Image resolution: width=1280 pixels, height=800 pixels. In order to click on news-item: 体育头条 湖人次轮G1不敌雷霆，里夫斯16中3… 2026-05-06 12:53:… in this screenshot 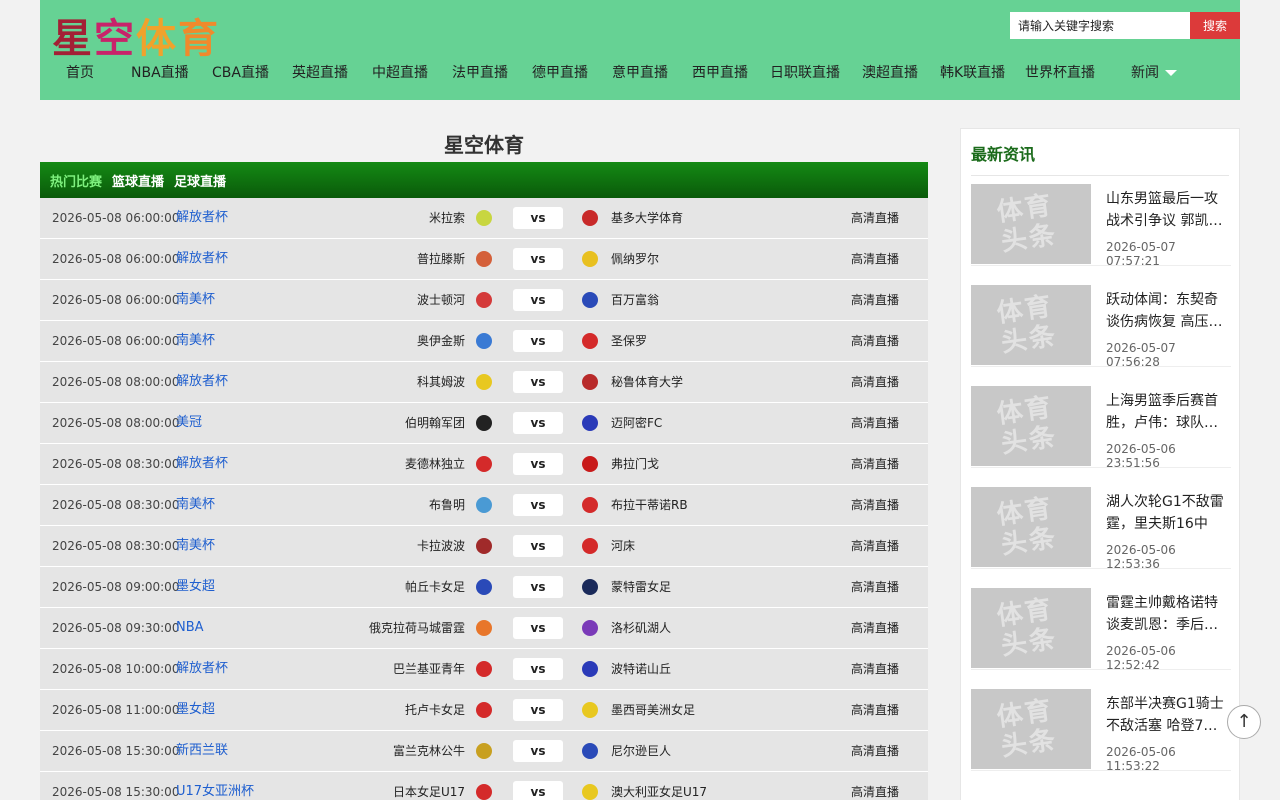, I will do `click(1101, 525)`.